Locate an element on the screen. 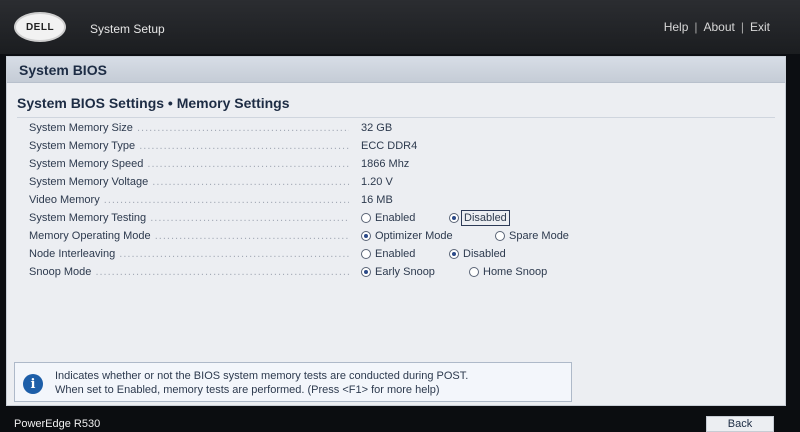 The height and width of the screenshot is (432, 800). section-header: System BIOS is located at coordinates (396, 70).